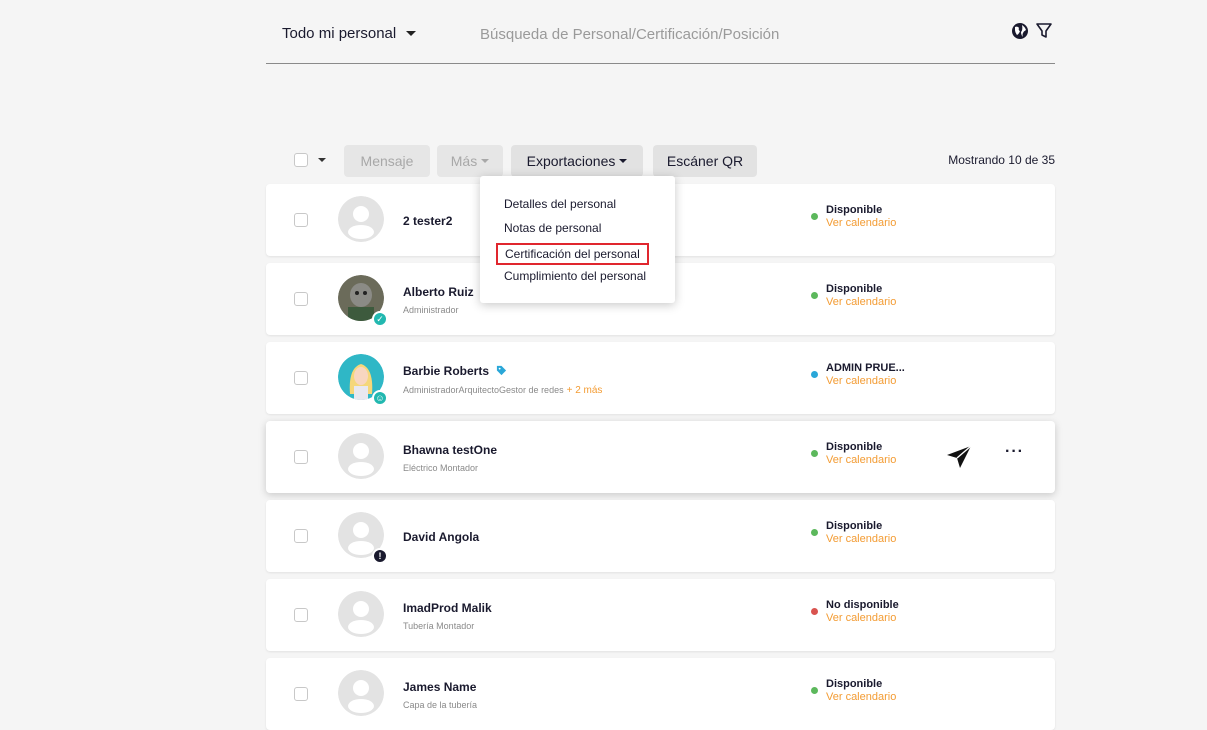  Describe the element at coordinates (438, 292) in the screenshot. I see `staff-name: Alberto Ruiz` at that location.